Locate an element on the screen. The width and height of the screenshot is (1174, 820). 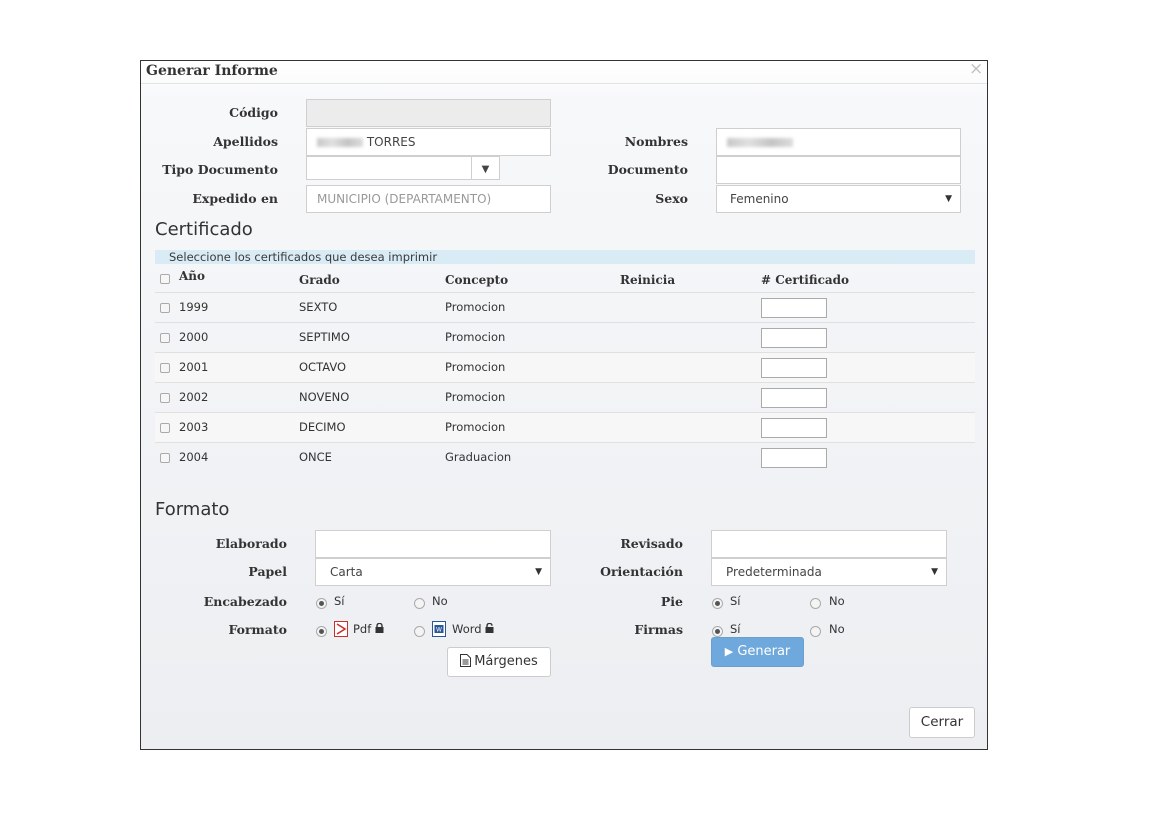
table-row: 2004 ONCE Graduacion is located at coordinates (565, 457).